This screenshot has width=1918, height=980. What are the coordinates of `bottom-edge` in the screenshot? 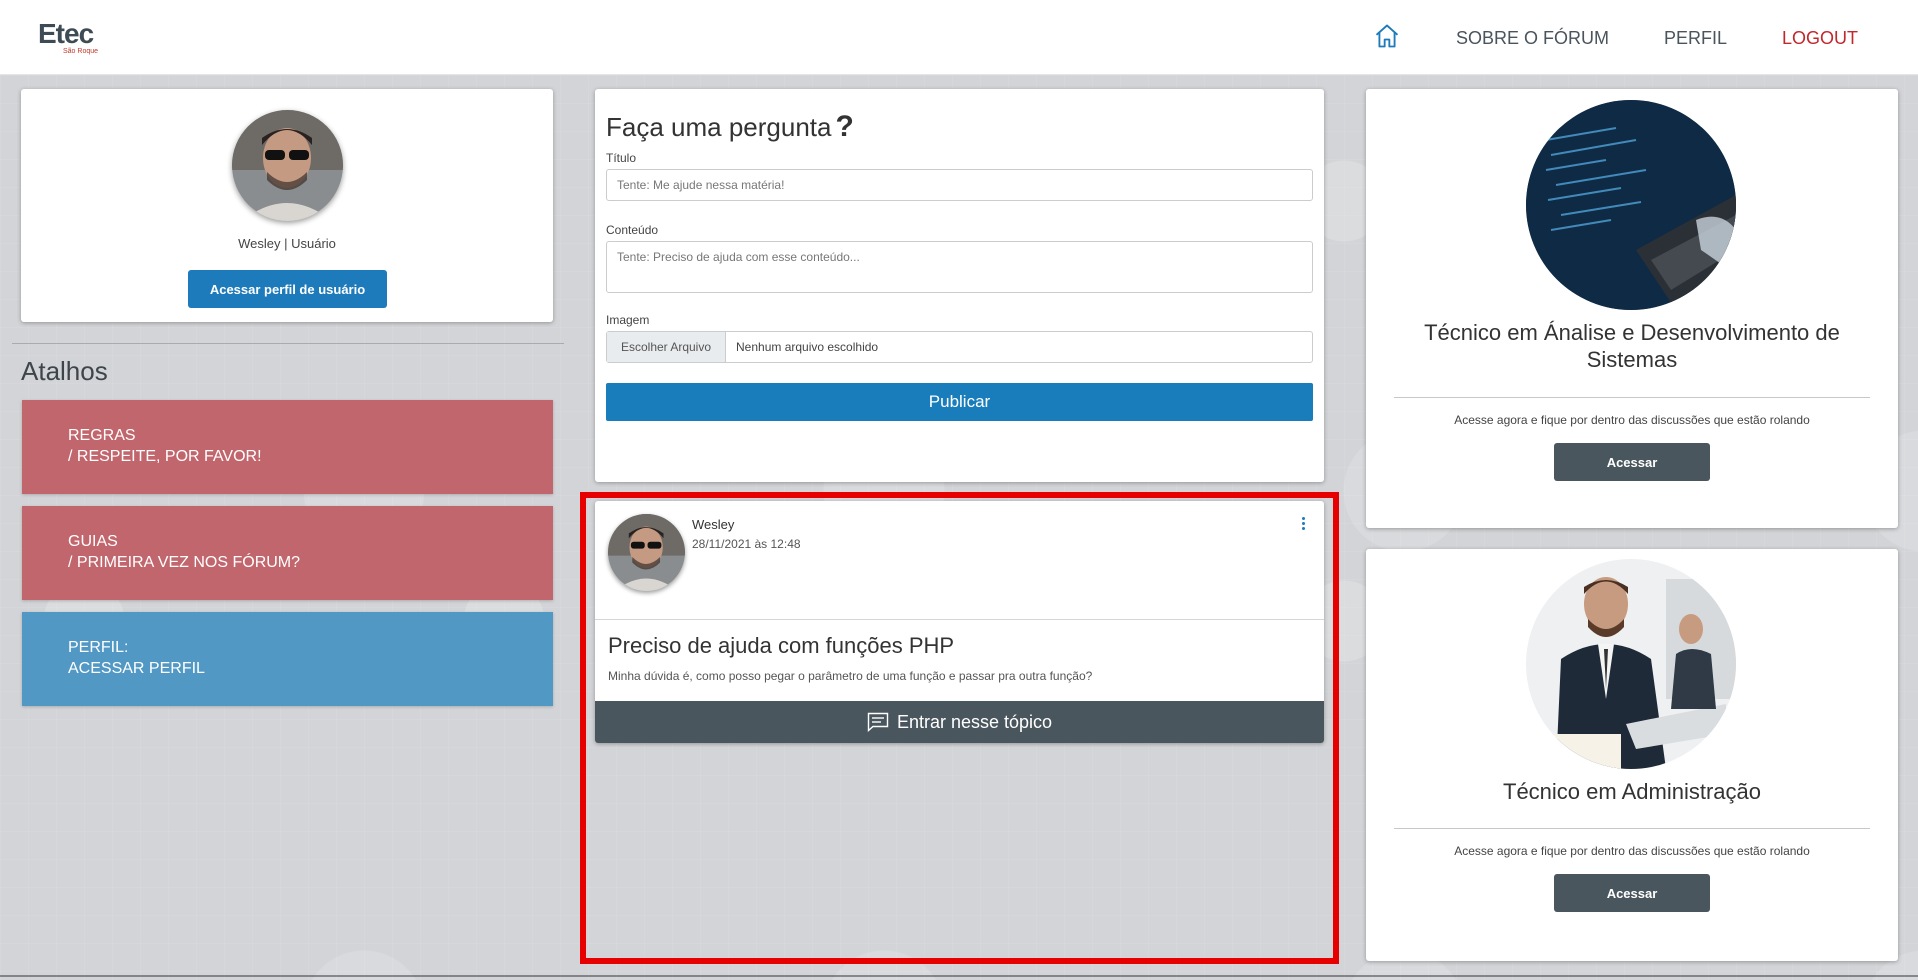 It's located at (959, 976).